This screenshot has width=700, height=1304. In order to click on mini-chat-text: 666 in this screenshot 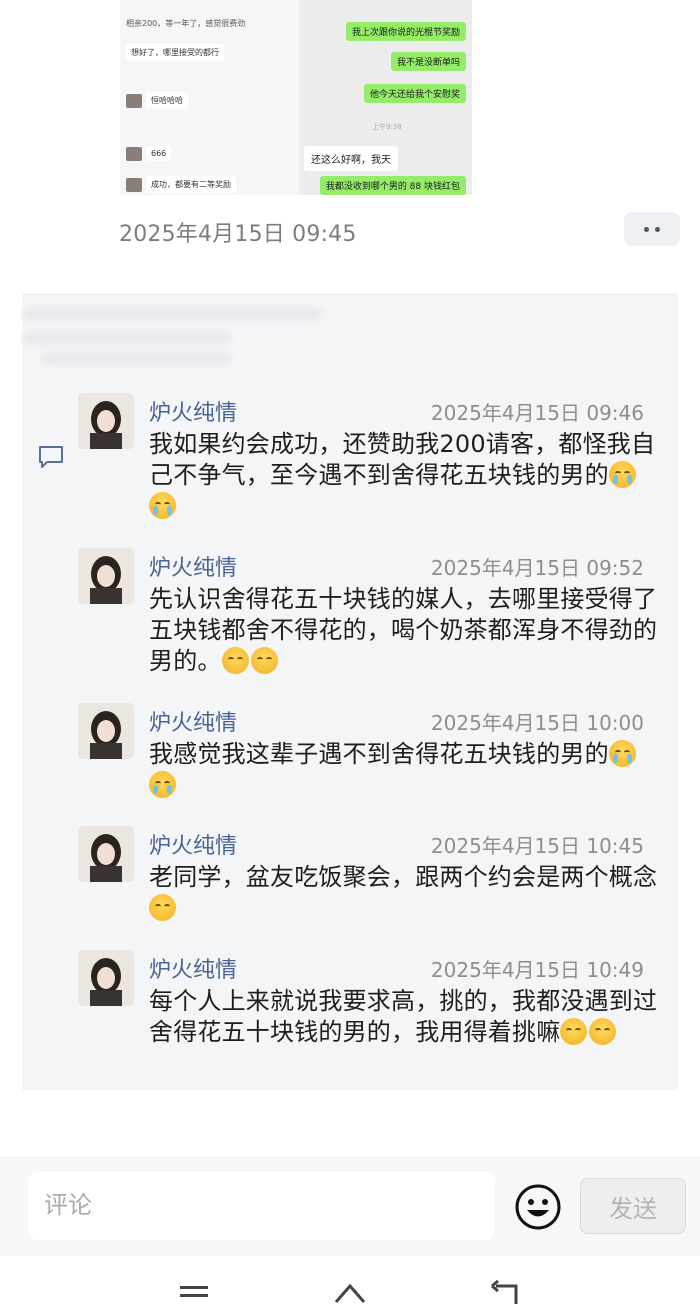, I will do `click(159, 153)`.